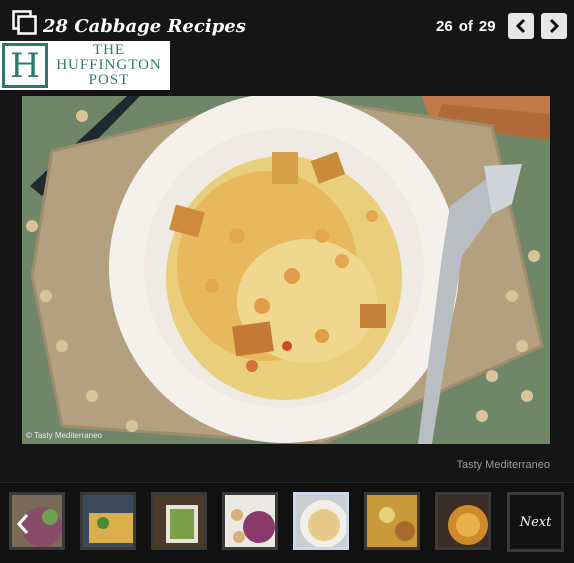 Image resolution: width=574 pixels, height=563 pixels. I want to click on logo-wordmark: THE HUFFINGTON POST, so click(109, 65).